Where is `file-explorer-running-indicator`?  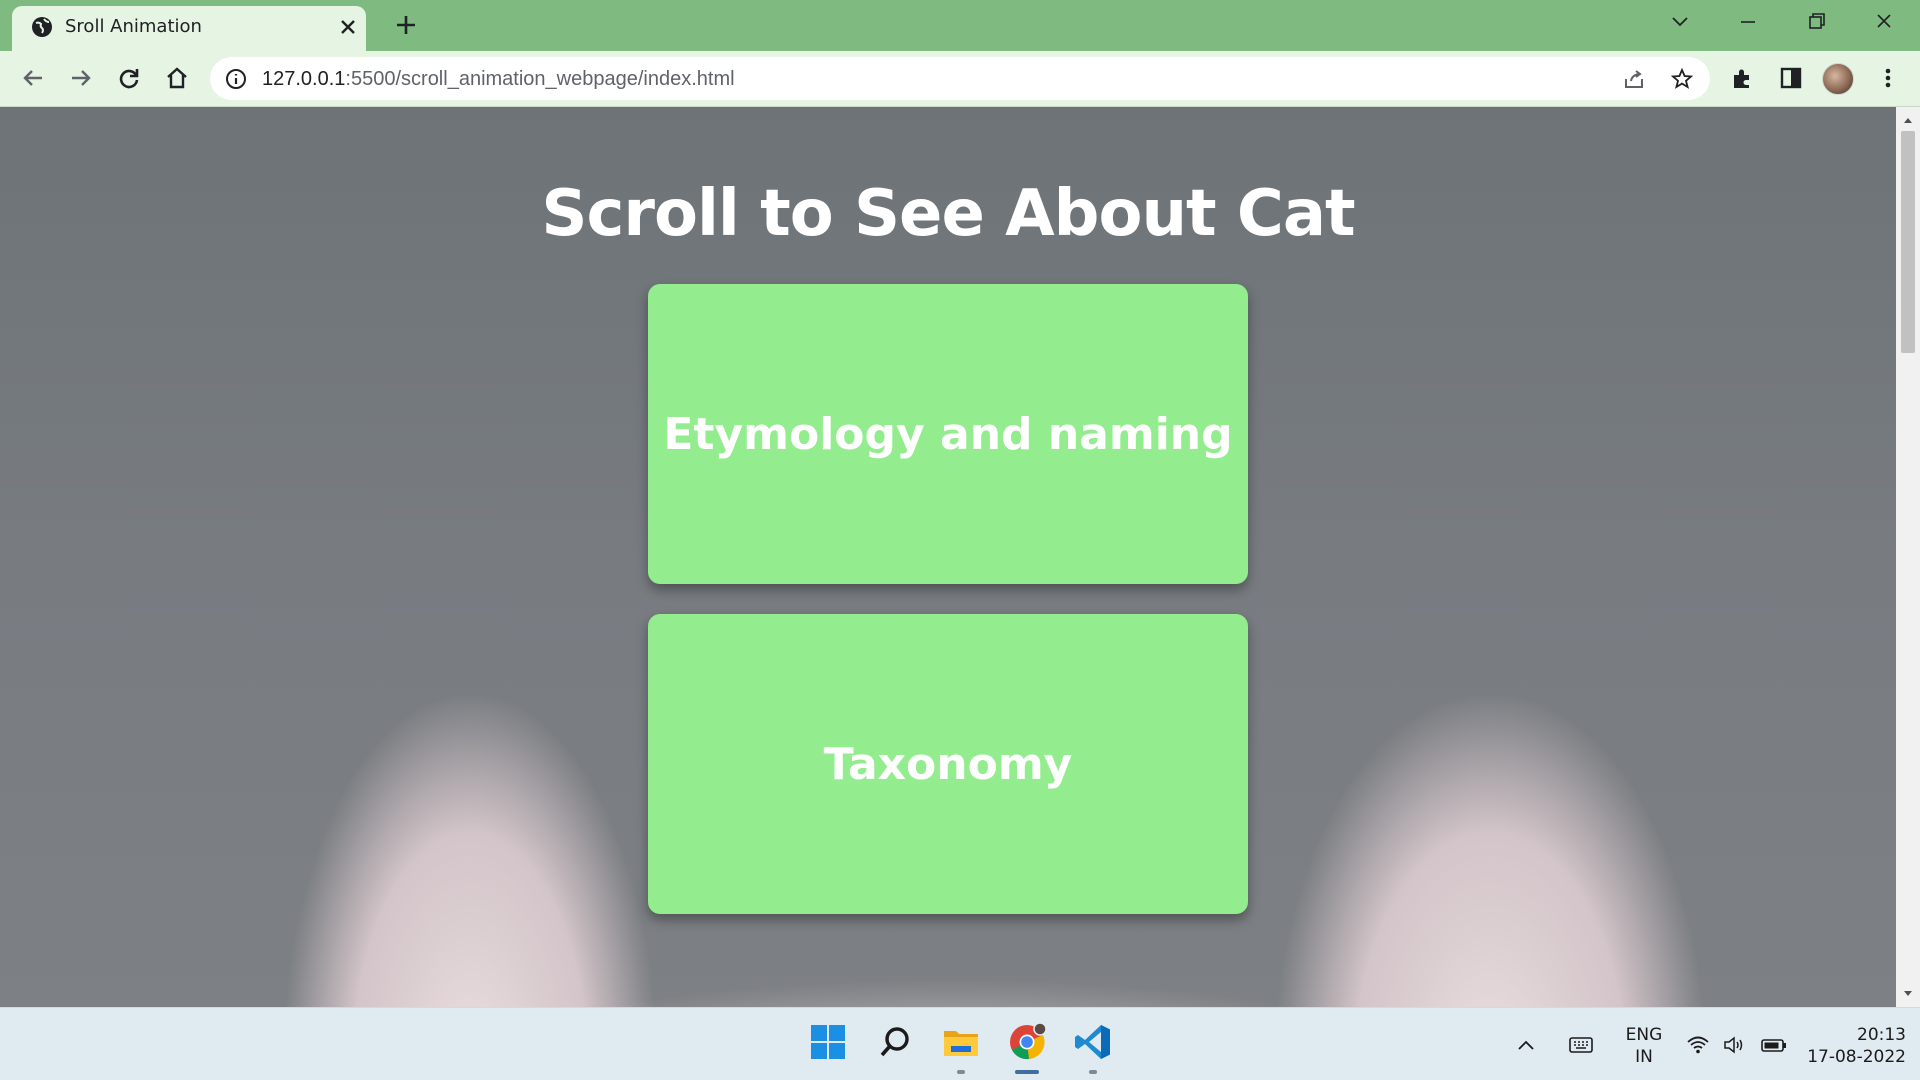
file-explorer-running-indicator is located at coordinates (961, 1072).